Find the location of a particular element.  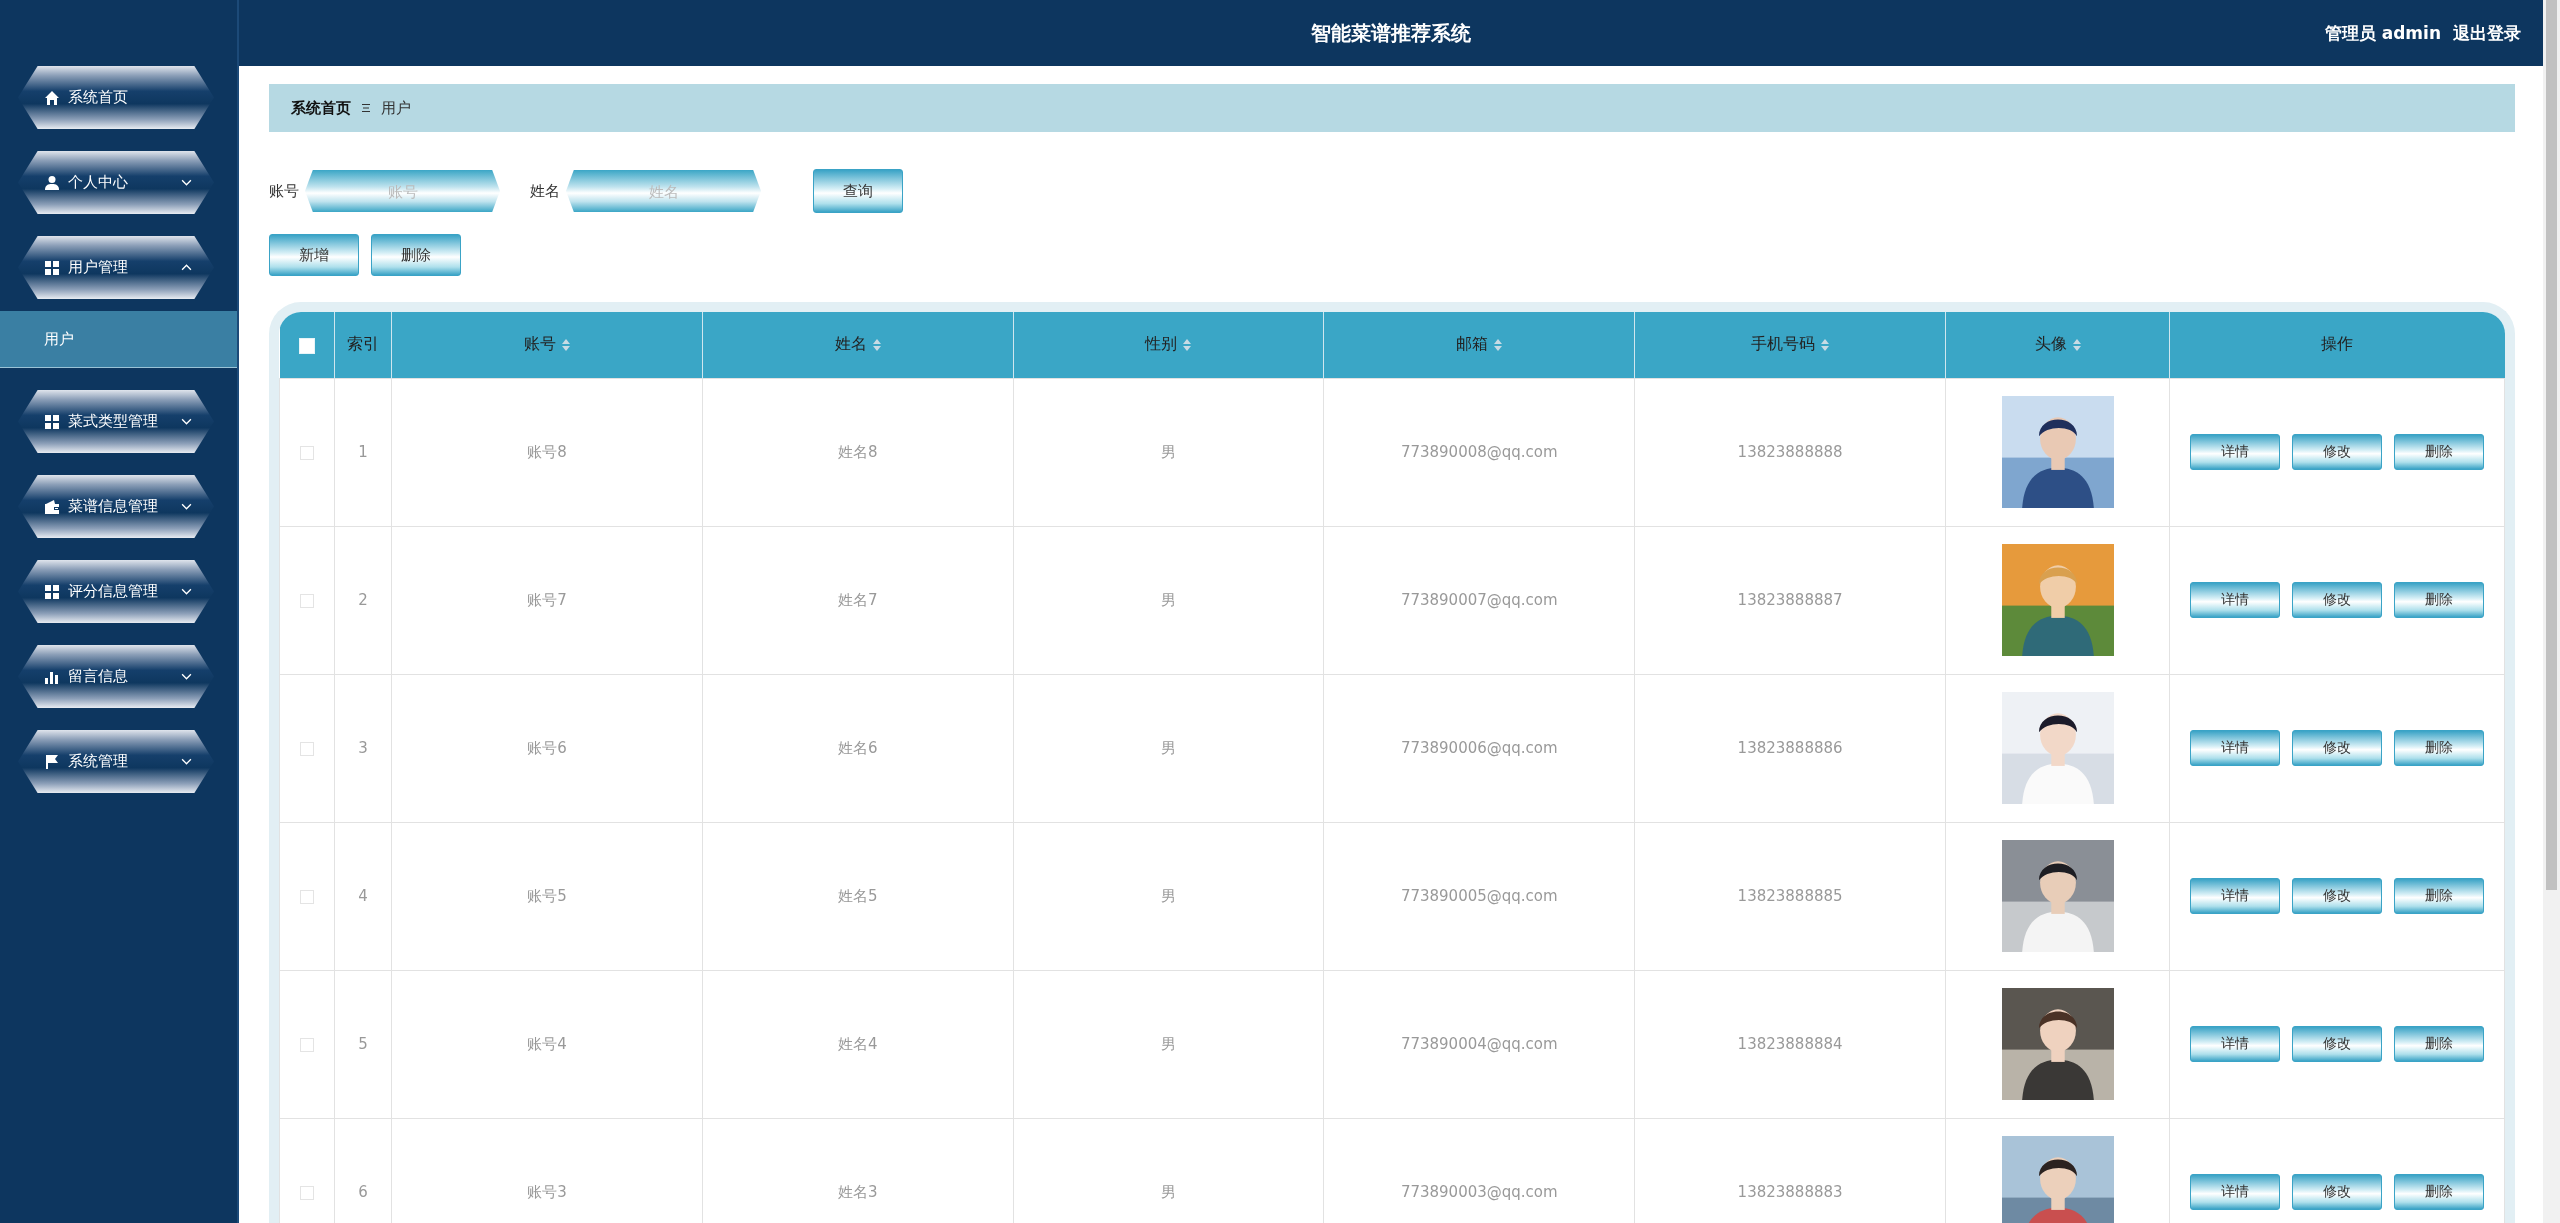

flag-icon is located at coordinates (52, 761).